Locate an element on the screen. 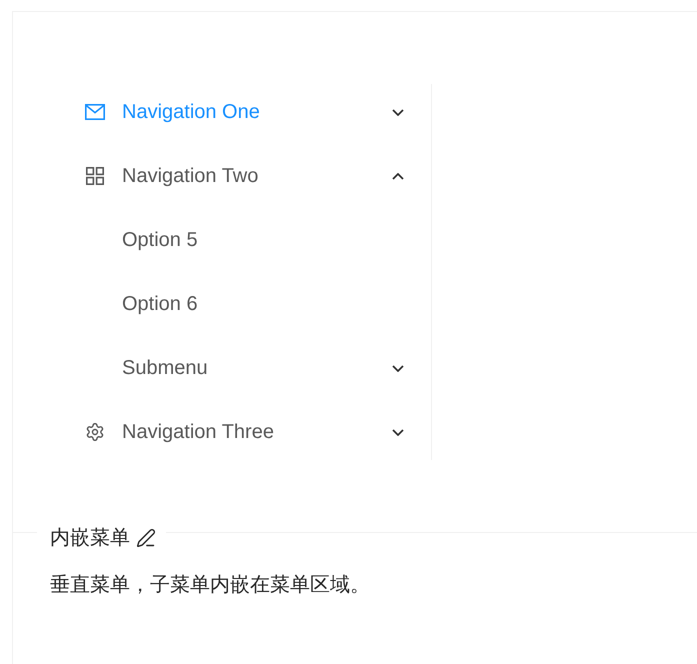 The width and height of the screenshot is (697, 664). envelope-icon is located at coordinates (95, 112).